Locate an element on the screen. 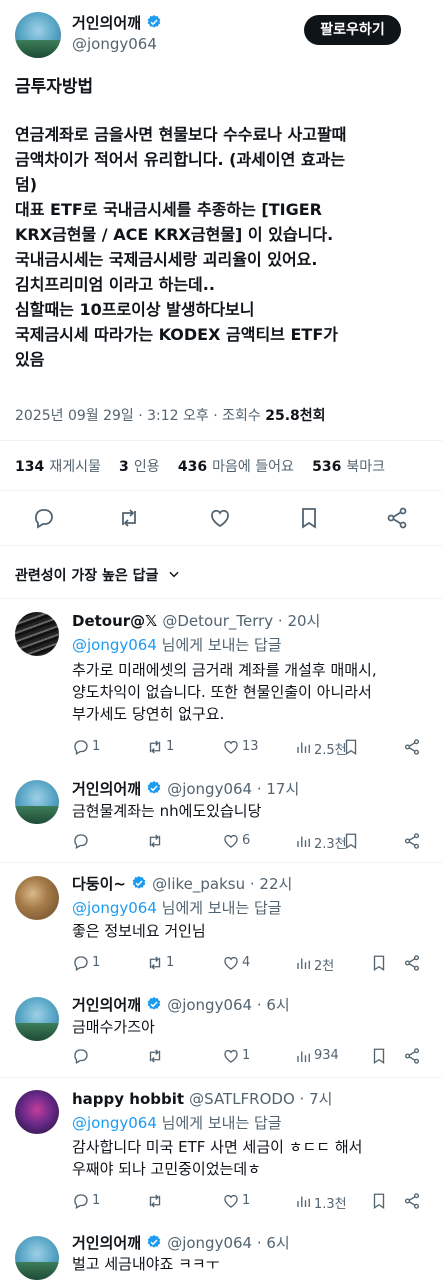 Image resolution: width=442 pixels, height=1280 pixels. bookmark-count: 536 is located at coordinates (326, 467).